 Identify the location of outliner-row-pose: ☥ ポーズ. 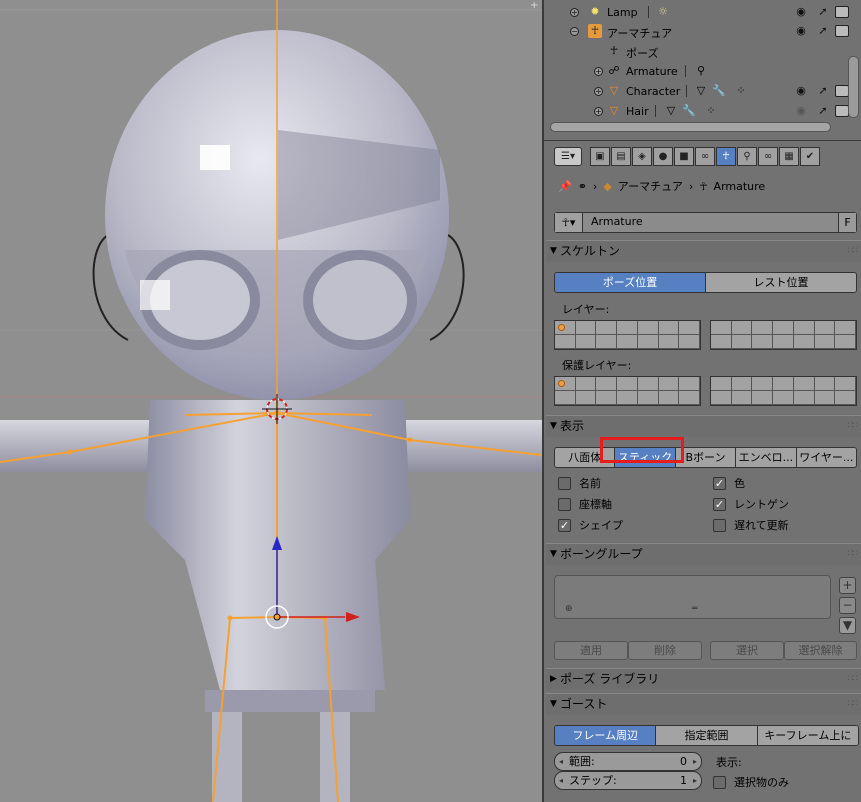
(694, 51).